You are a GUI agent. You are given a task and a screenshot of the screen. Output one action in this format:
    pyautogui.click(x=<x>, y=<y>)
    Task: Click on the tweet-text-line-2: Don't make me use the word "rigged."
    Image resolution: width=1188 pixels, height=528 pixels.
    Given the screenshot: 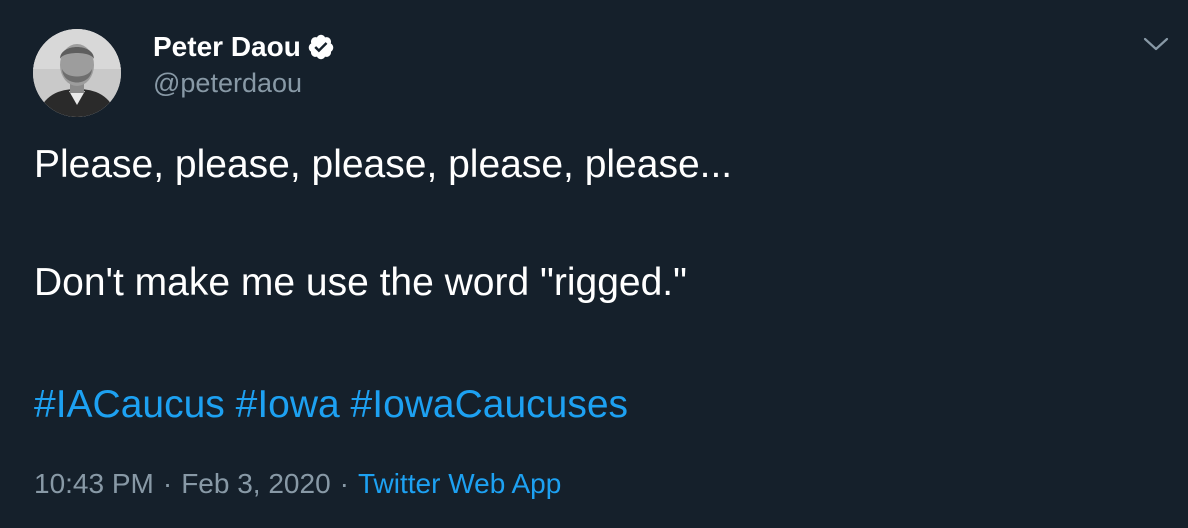 What is the action you would take?
    pyautogui.click(x=360, y=282)
    